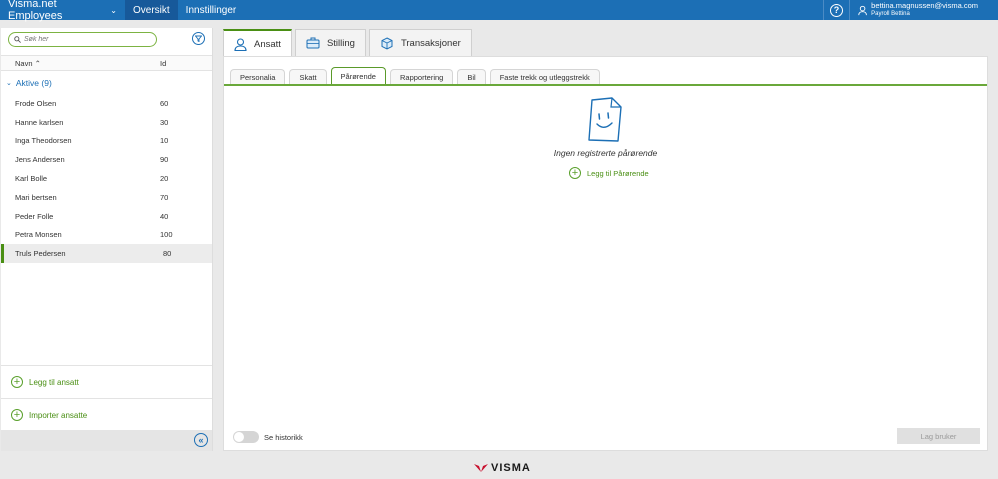 Image resolution: width=998 pixels, height=479 pixels. What do you see at coordinates (58, 415) in the screenshot?
I see `import-employees-label: Importer ansatte` at bounding box center [58, 415].